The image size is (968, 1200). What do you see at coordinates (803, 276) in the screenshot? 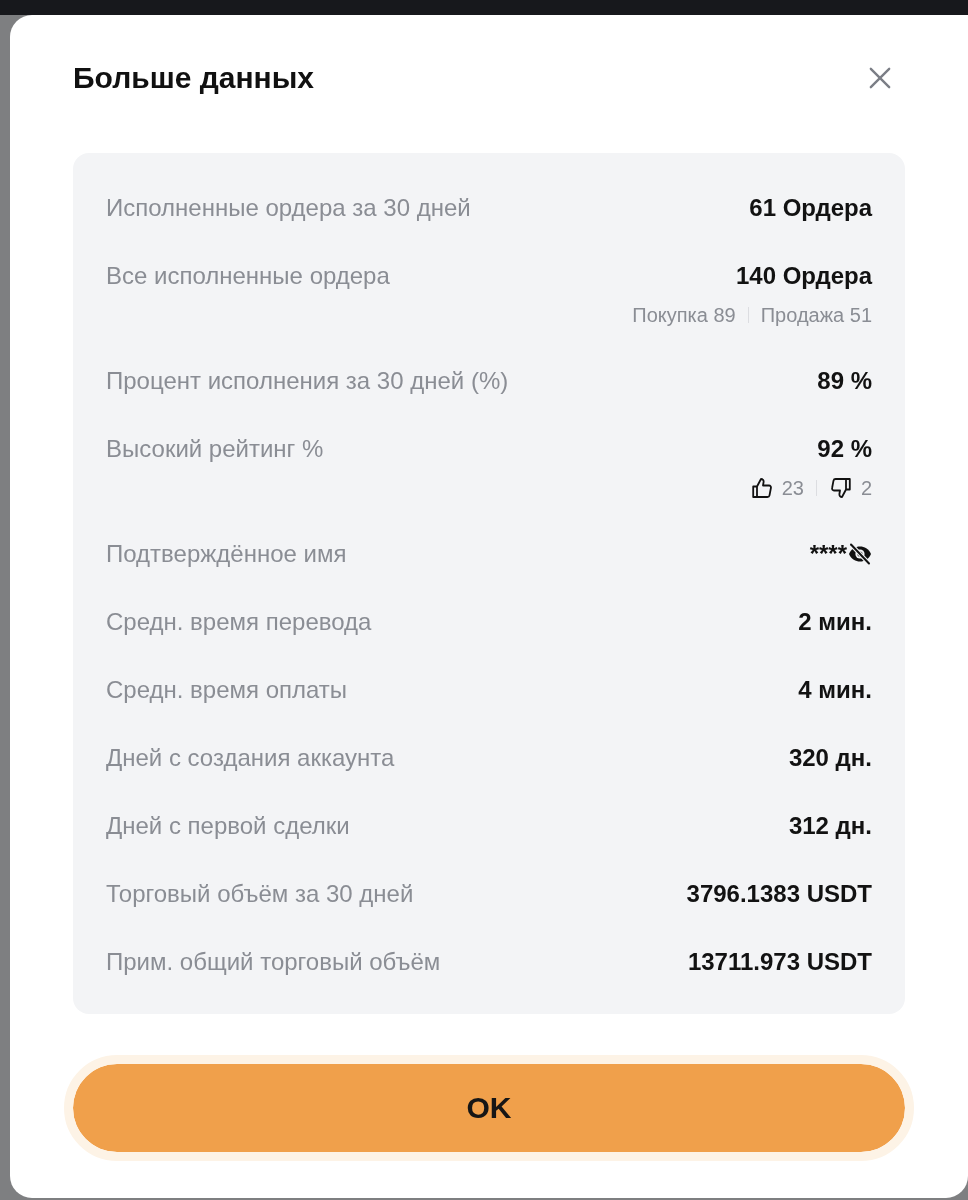
I see `stat-value: 140 Ордера` at bounding box center [803, 276].